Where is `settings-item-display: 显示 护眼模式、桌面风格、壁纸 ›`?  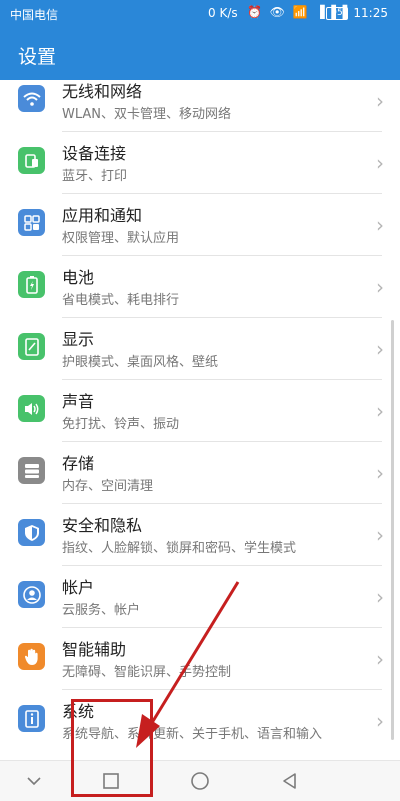 settings-item-display: 显示 护眼模式、桌面风格、壁纸 › is located at coordinates (200, 349).